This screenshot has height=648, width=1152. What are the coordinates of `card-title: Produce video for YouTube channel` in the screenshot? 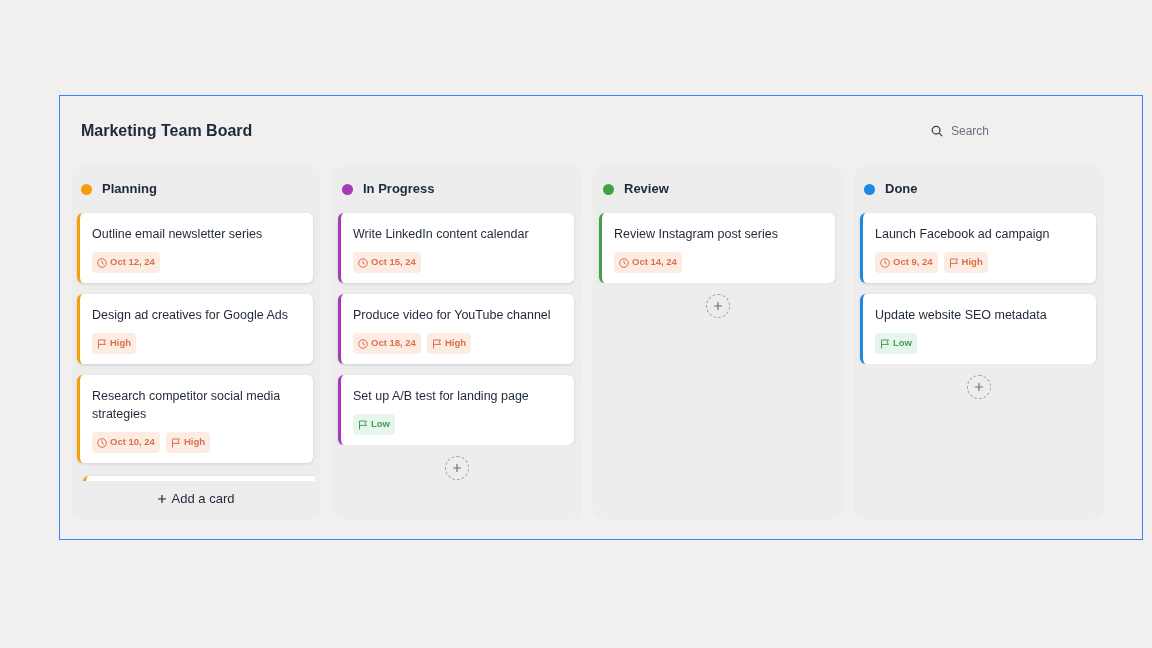 It's located at (452, 315).